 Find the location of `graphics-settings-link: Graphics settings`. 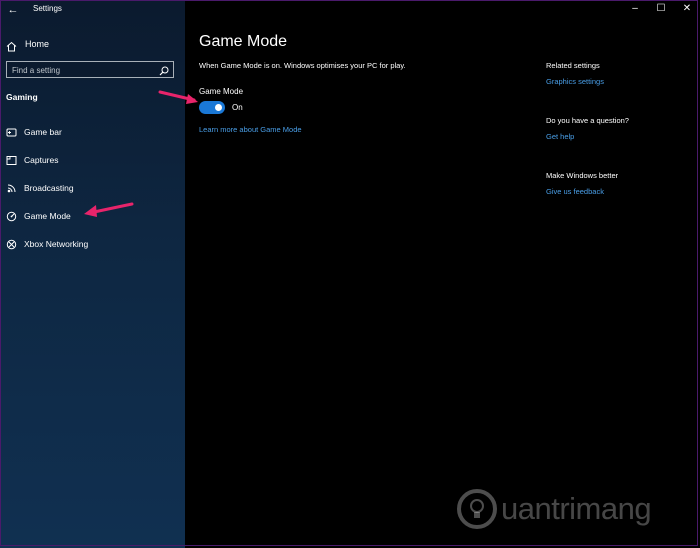

graphics-settings-link: Graphics settings is located at coordinates (575, 81).